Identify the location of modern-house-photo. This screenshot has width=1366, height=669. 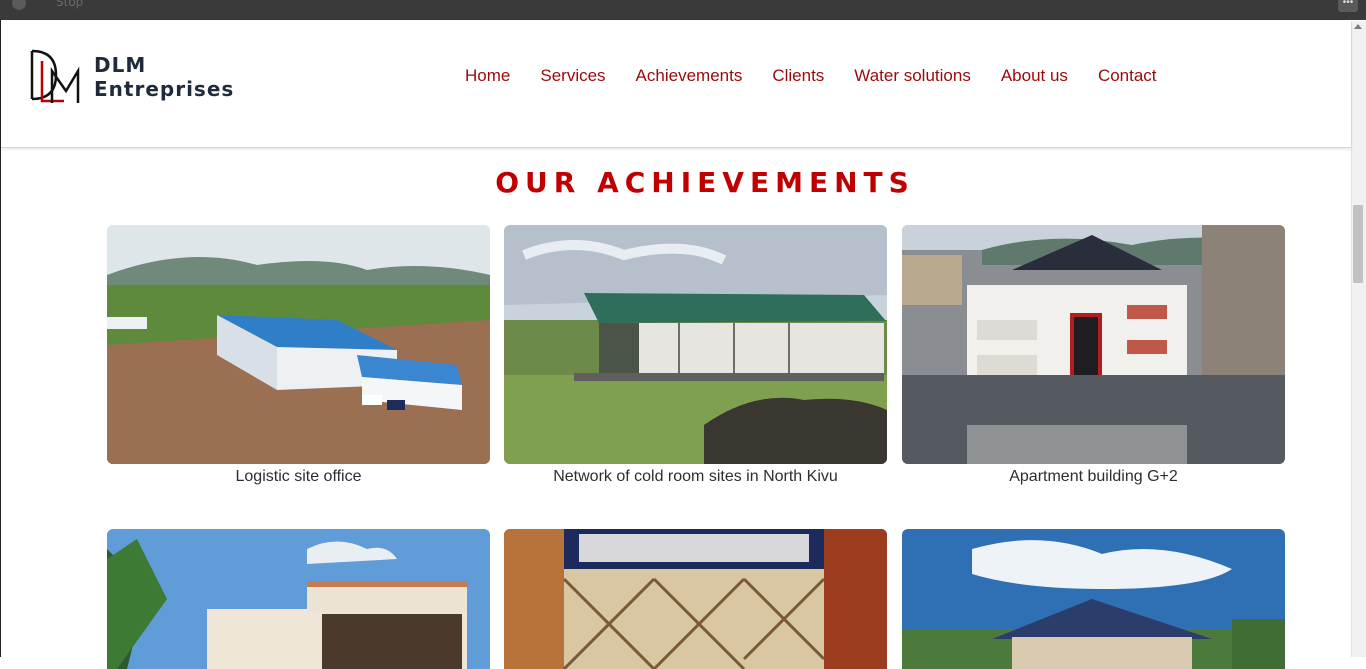
(298, 599).